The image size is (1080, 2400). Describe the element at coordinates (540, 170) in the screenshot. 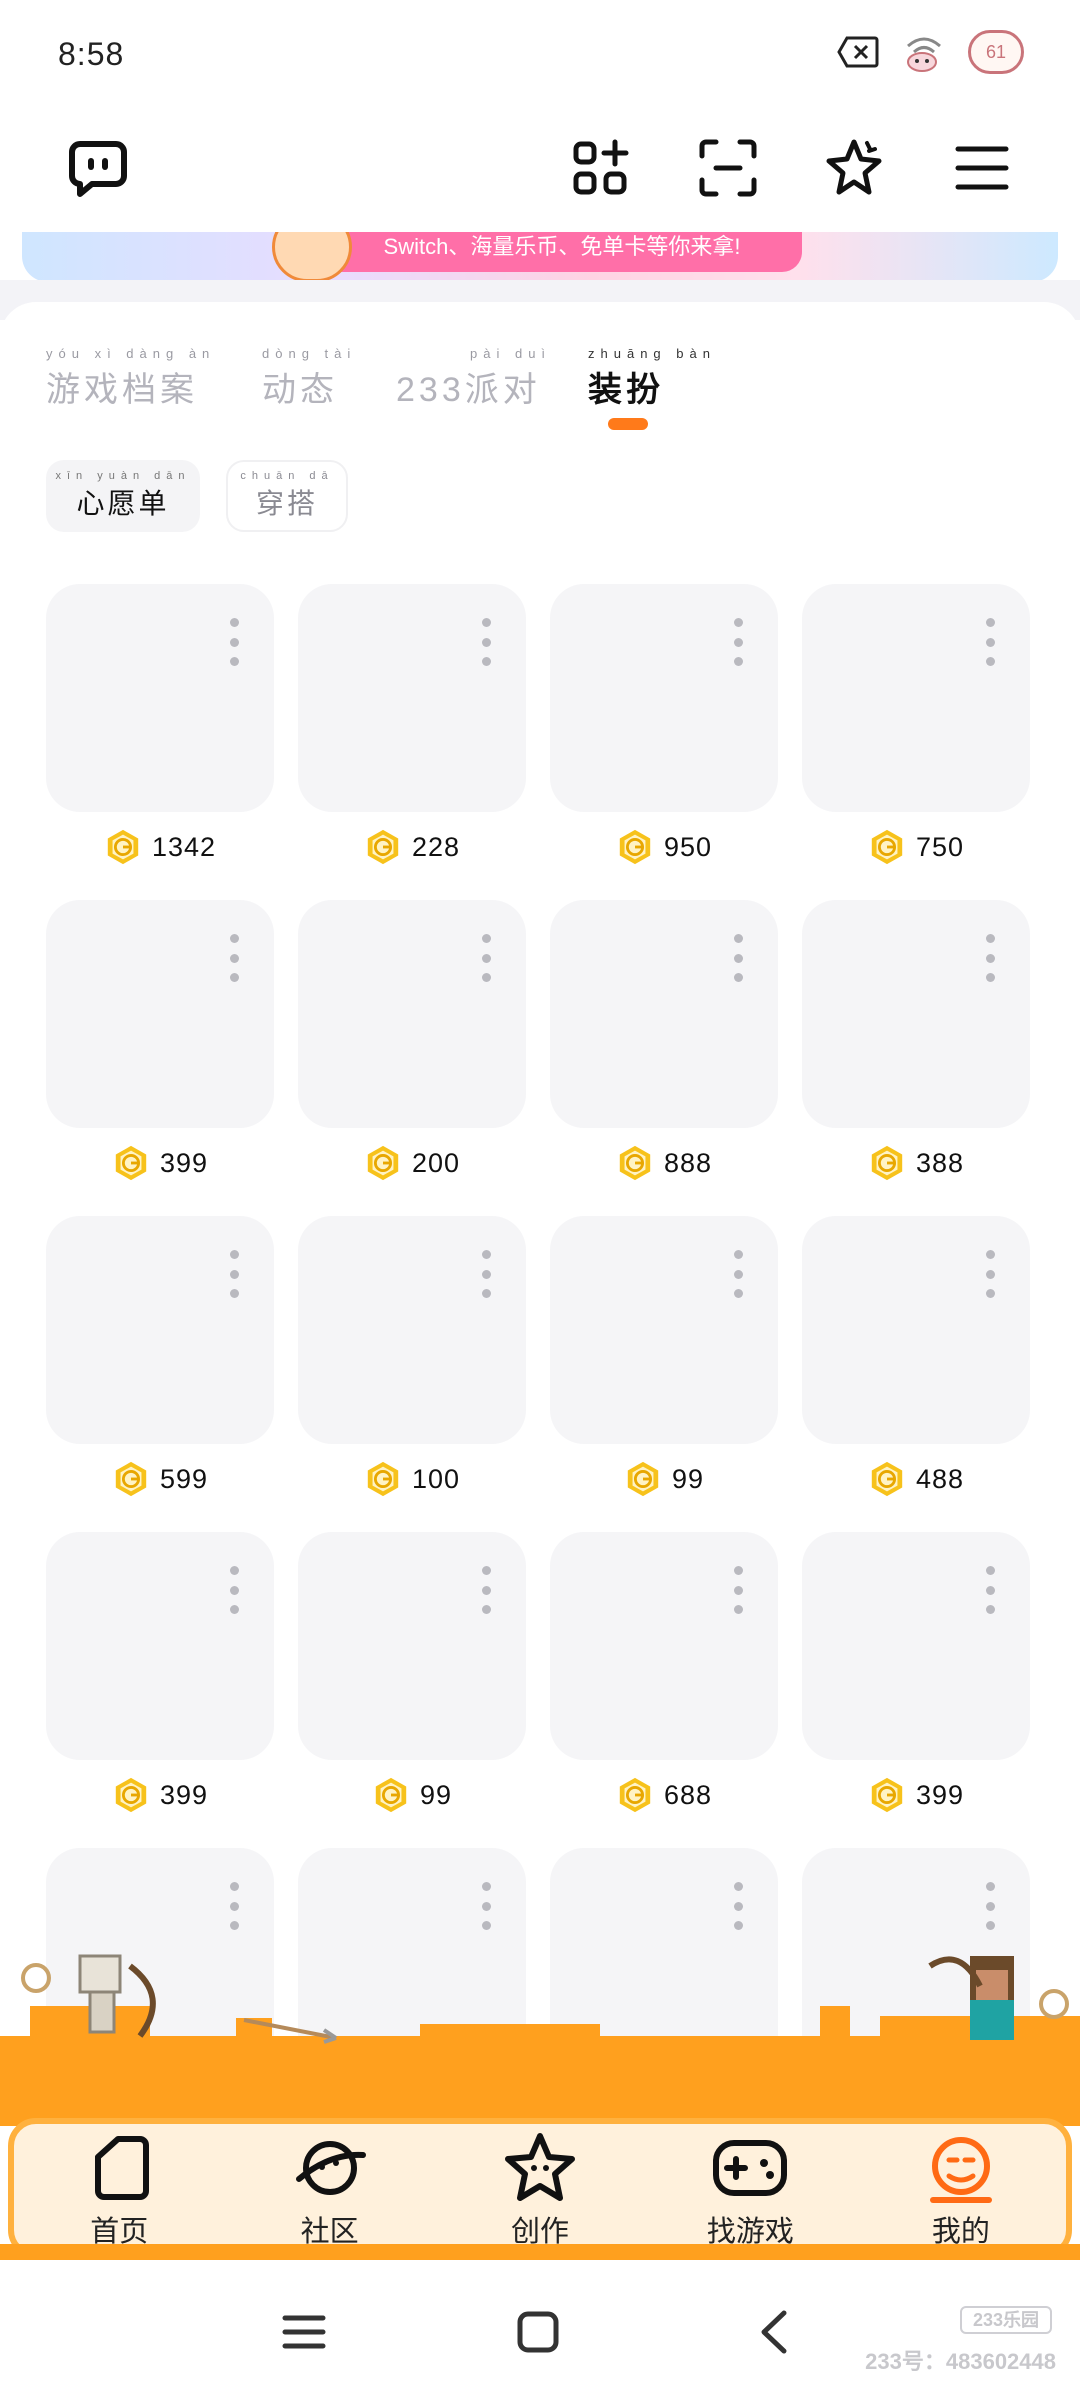

I see `top-toolbar` at that location.